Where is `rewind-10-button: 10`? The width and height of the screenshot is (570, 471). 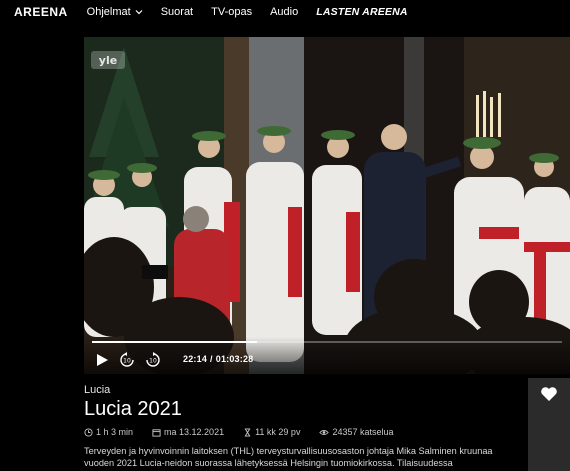 rewind-10-button: 10 is located at coordinates (127, 360).